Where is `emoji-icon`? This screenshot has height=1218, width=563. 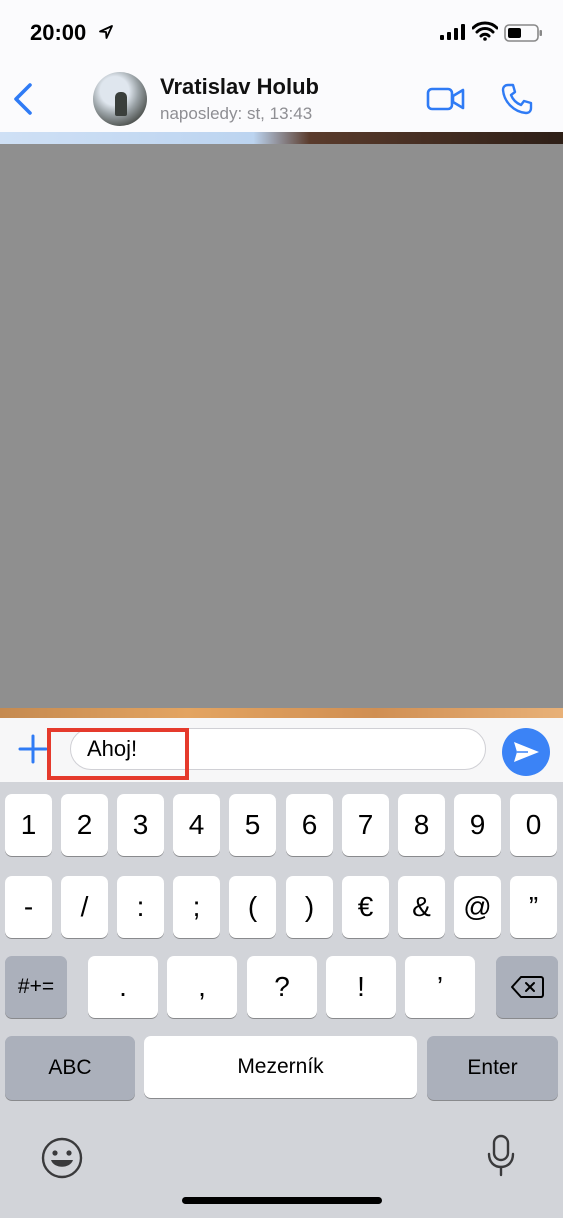
emoji-icon is located at coordinates (62, 1158).